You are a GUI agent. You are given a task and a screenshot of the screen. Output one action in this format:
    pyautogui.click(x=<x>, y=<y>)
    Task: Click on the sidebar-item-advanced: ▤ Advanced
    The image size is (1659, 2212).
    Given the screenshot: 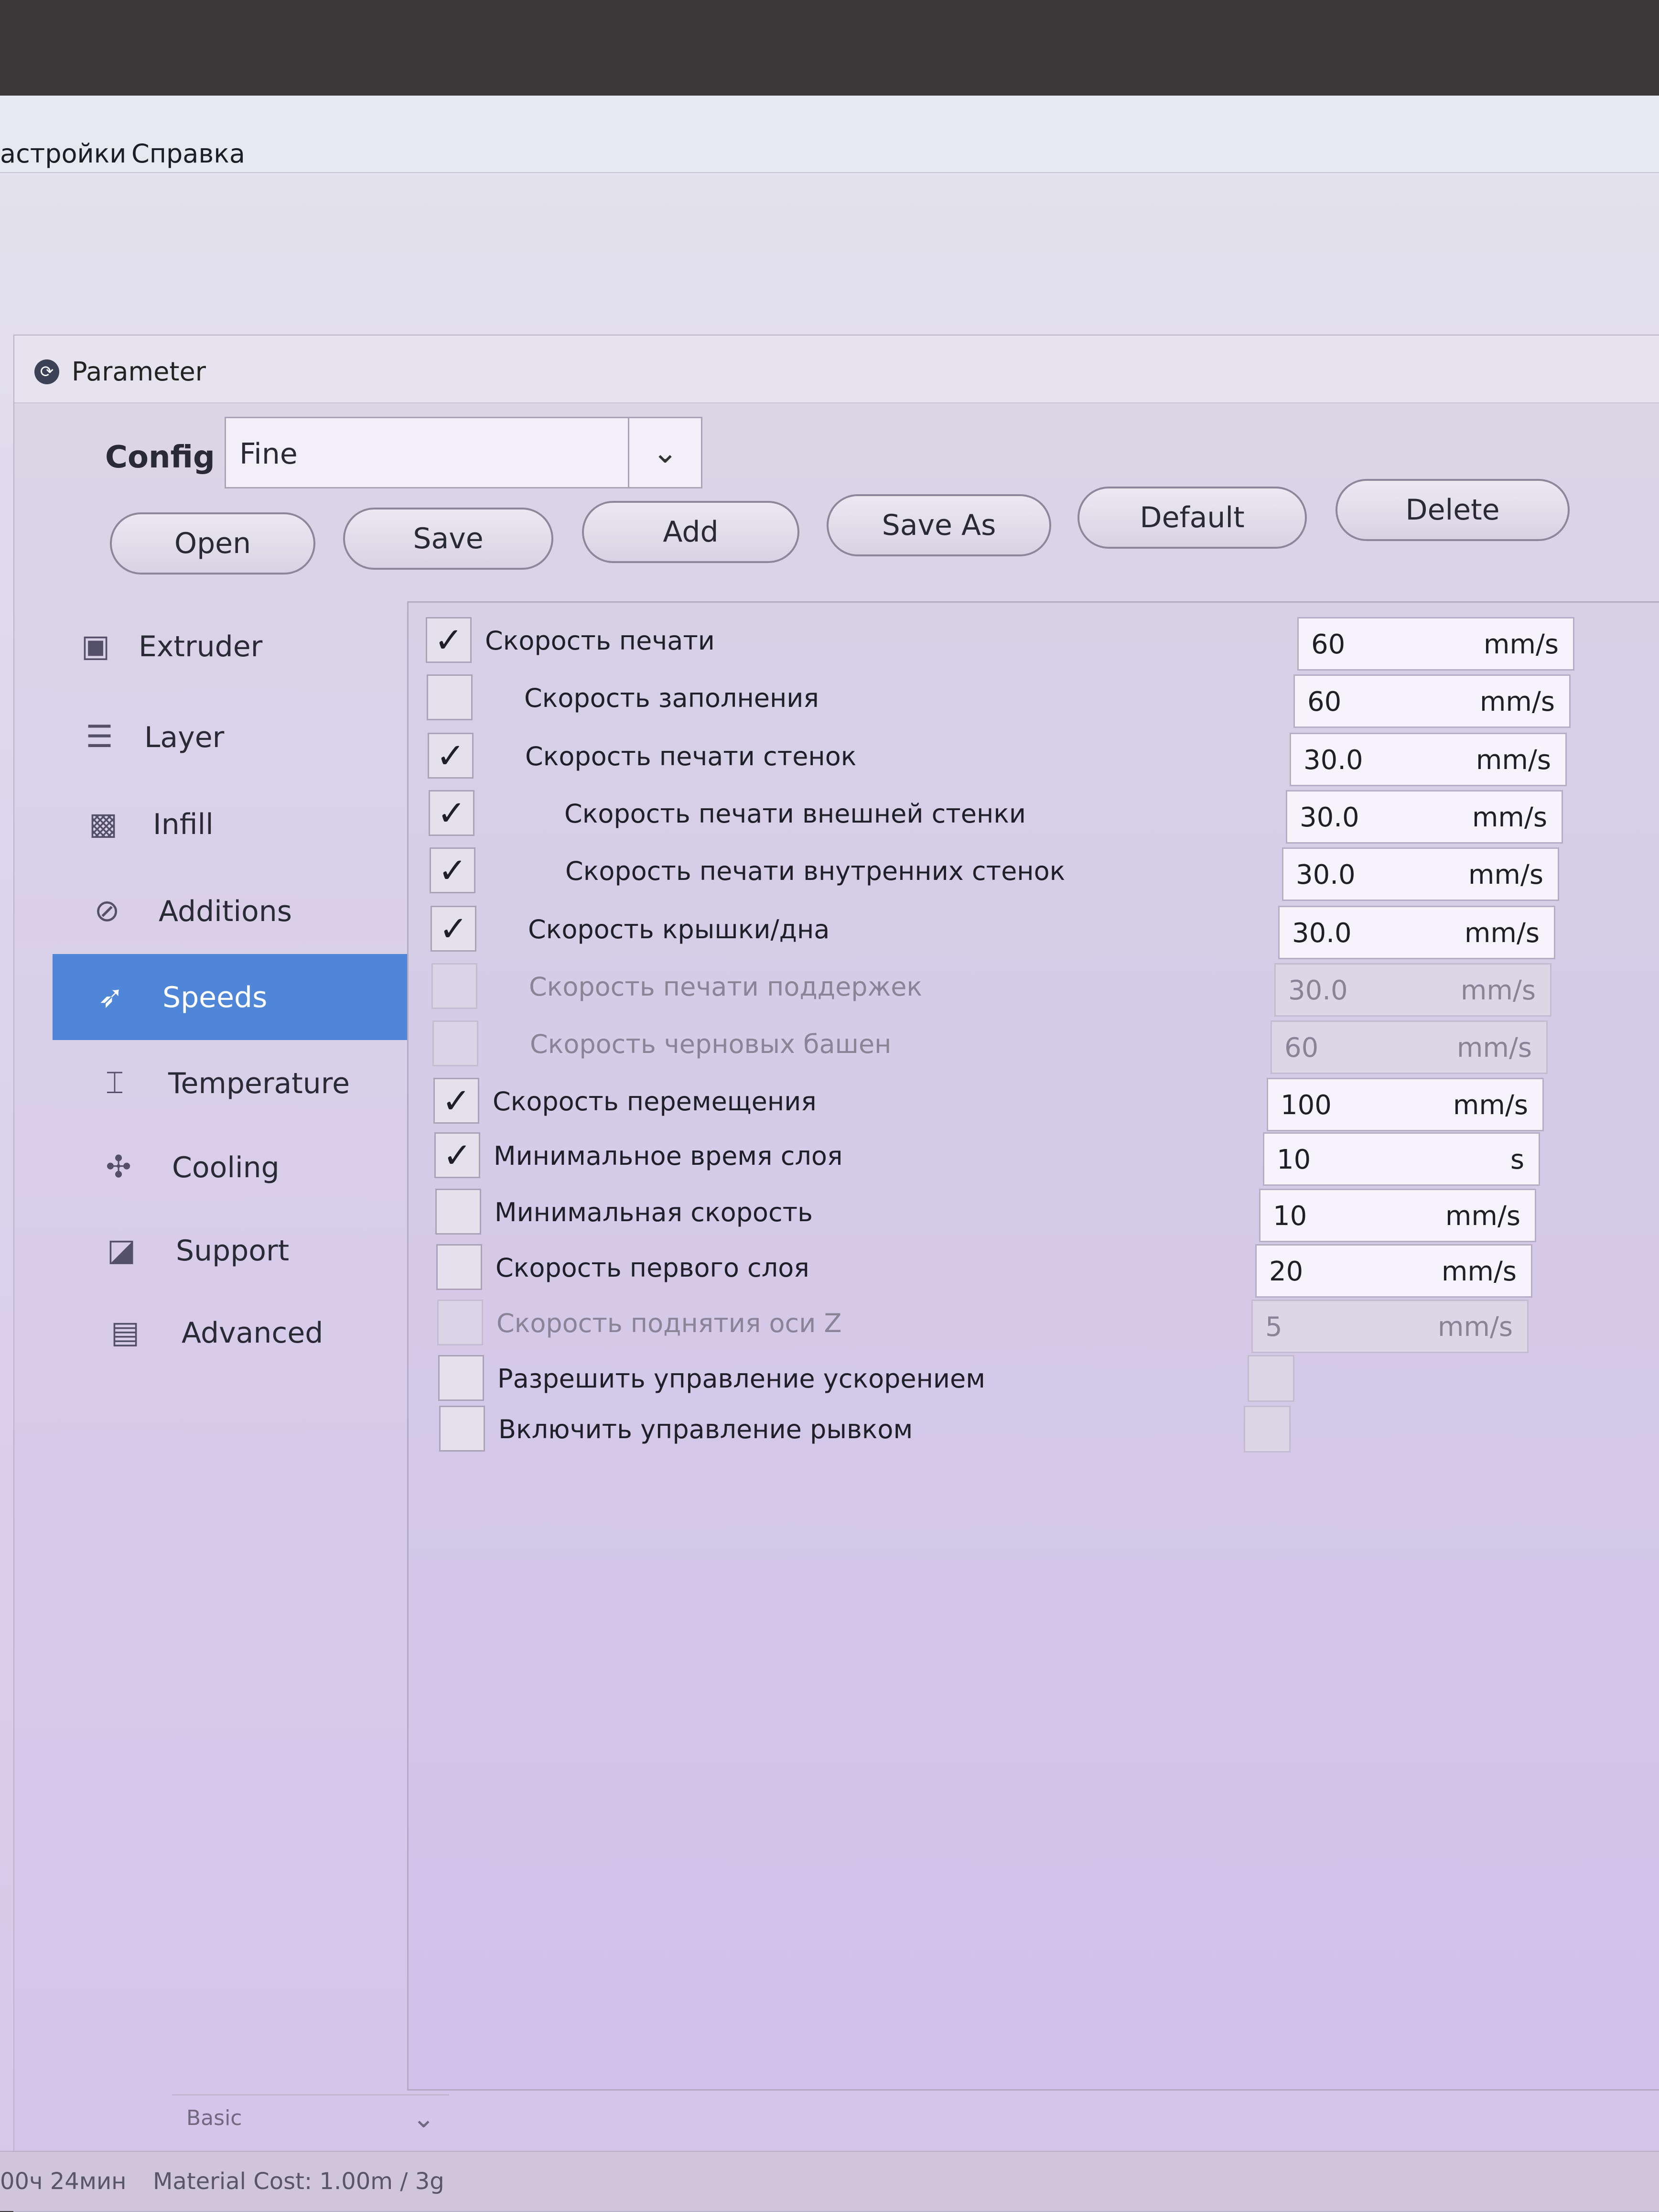 What is the action you would take?
    pyautogui.click(x=235, y=1333)
    